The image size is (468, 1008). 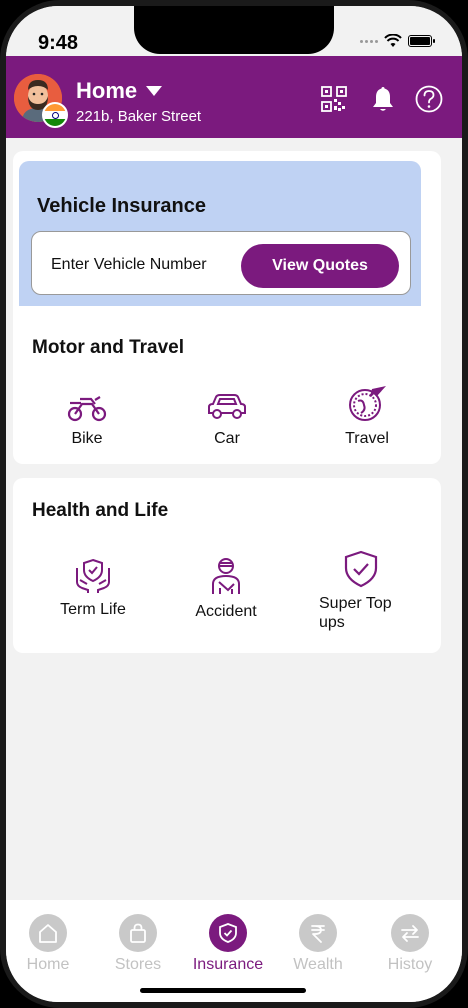 What do you see at coordinates (227, 419) in the screenshot?
I see `tile-car: Car` at bounding box center [227, 419].